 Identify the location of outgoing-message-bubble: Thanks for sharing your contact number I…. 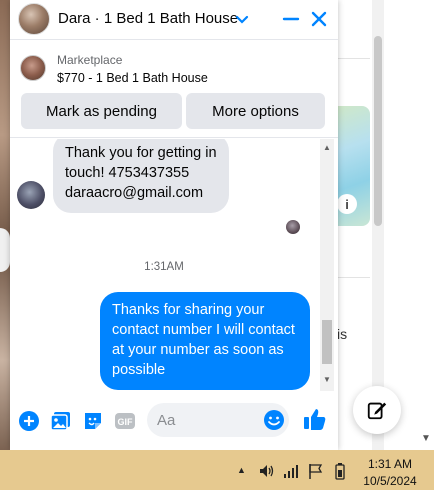
(205, 341).